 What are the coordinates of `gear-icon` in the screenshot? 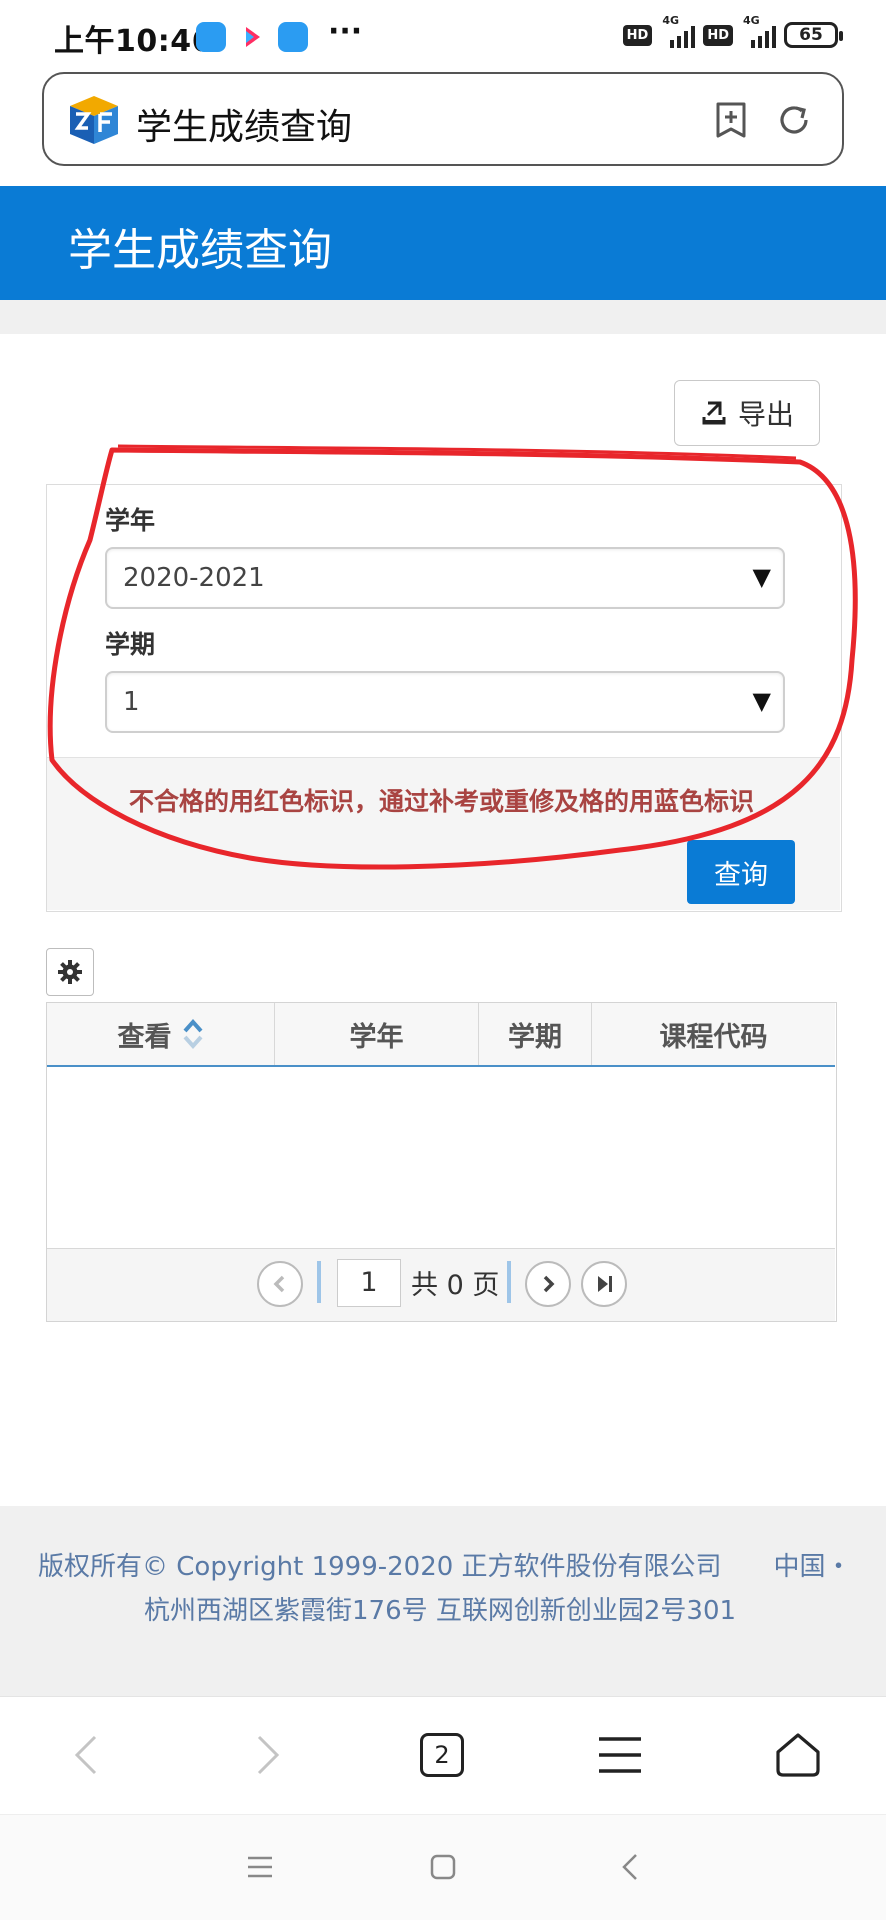 It's located at (70, 972).